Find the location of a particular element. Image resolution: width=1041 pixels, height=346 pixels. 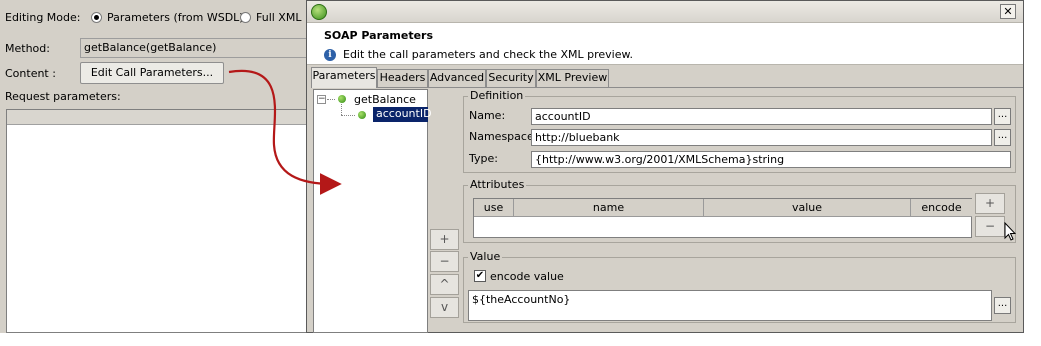

request-parameters-label: Request parameters: is located at coordinates (63, 96).